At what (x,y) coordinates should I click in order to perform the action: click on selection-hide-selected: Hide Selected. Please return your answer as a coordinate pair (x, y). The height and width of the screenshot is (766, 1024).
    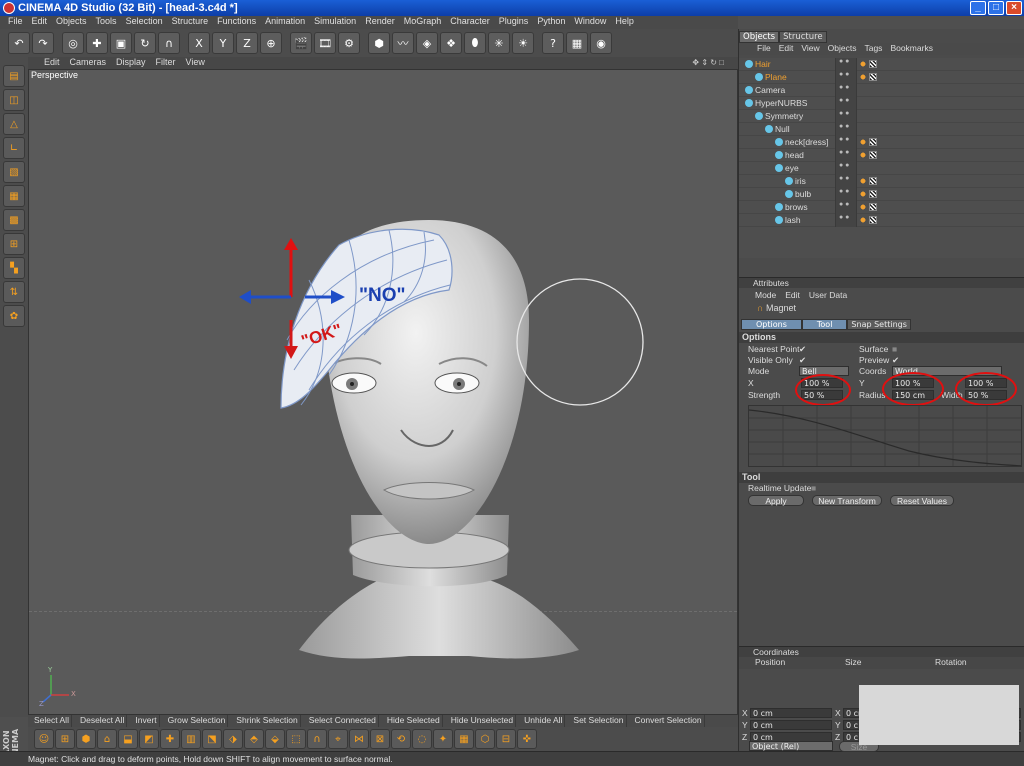
    Looking at the image, I should click on (414, 721).